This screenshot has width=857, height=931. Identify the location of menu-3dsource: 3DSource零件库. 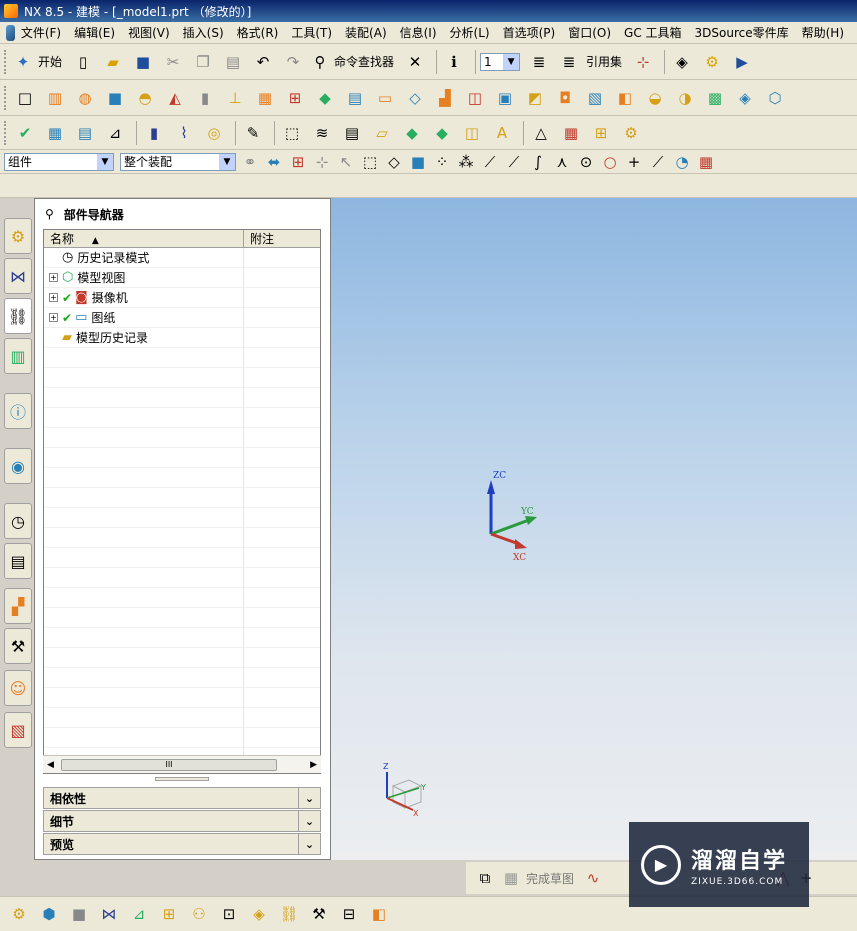
(742, 32).